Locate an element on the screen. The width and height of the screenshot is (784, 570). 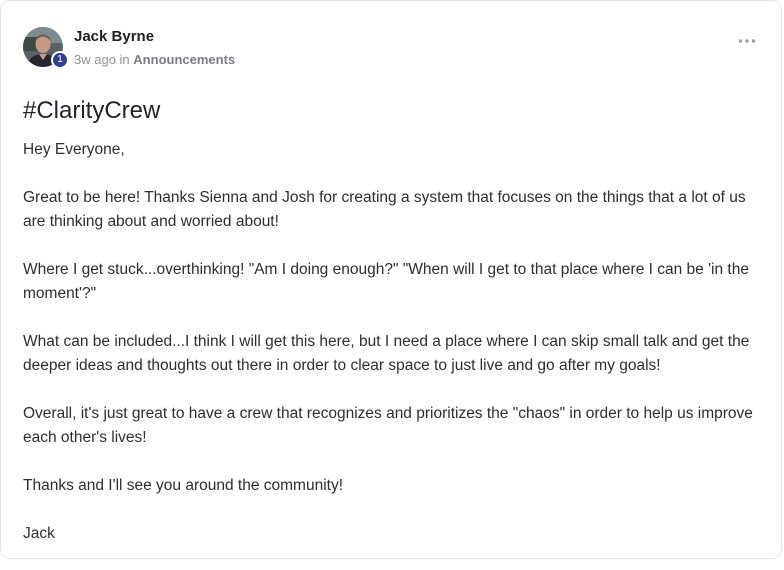
in-label: in is located at coordinates (124, 59).